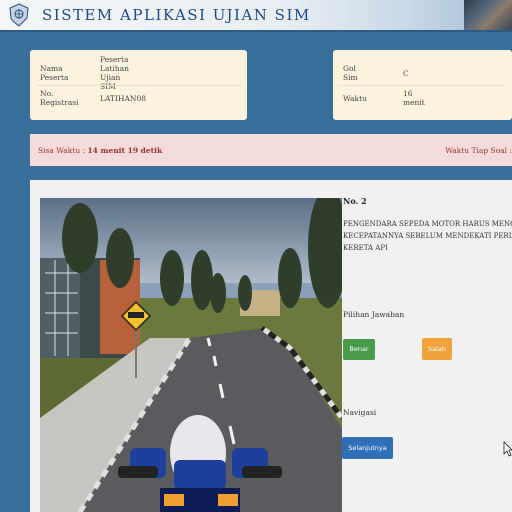 Image resolution: width=512 pixels, height=512 pixels. What do you see at coordinates (54, 73) in the screenshot?
I see `participant-name-label: Nama Peserta` at bounding box center [54, 73].